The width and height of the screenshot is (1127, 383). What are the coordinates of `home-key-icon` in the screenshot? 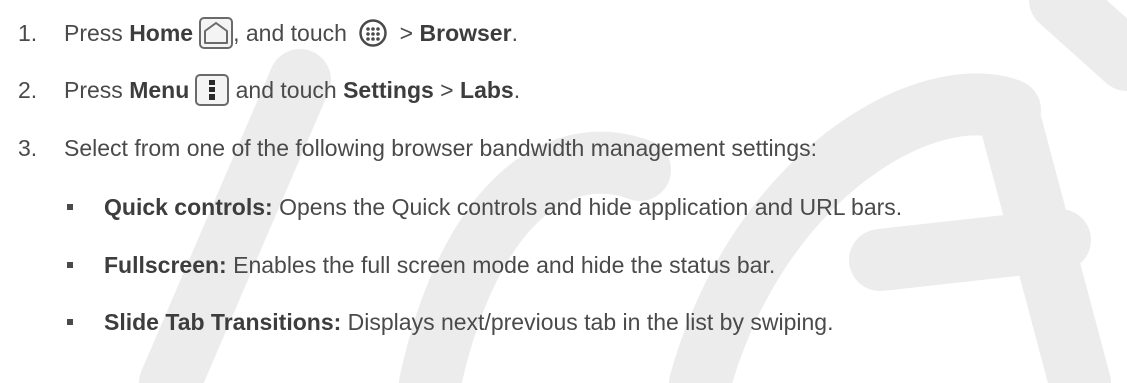 It's located at (216, 33).